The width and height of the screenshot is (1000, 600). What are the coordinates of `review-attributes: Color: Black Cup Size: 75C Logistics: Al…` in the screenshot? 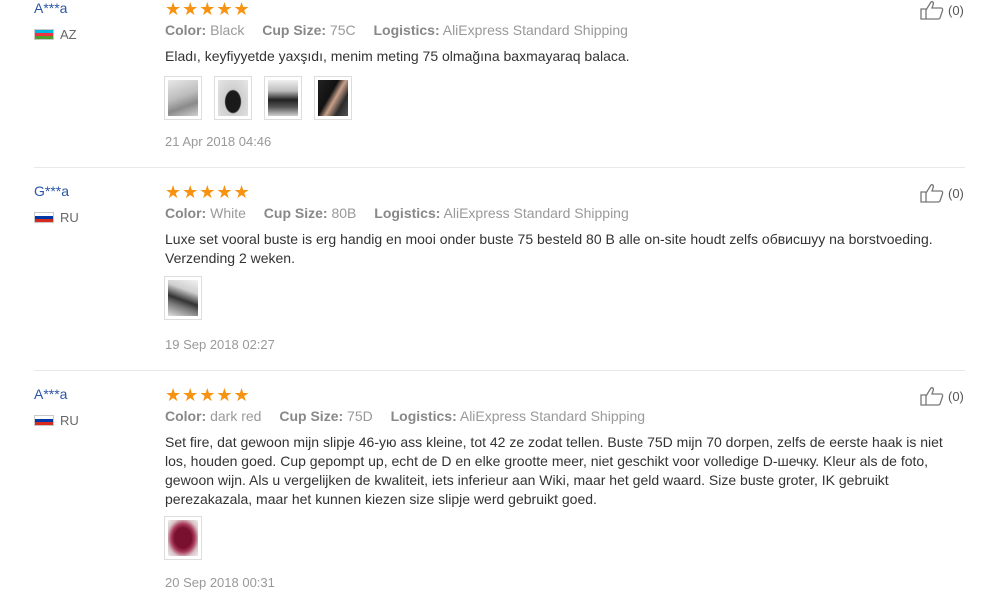 It's located at (403, 30).